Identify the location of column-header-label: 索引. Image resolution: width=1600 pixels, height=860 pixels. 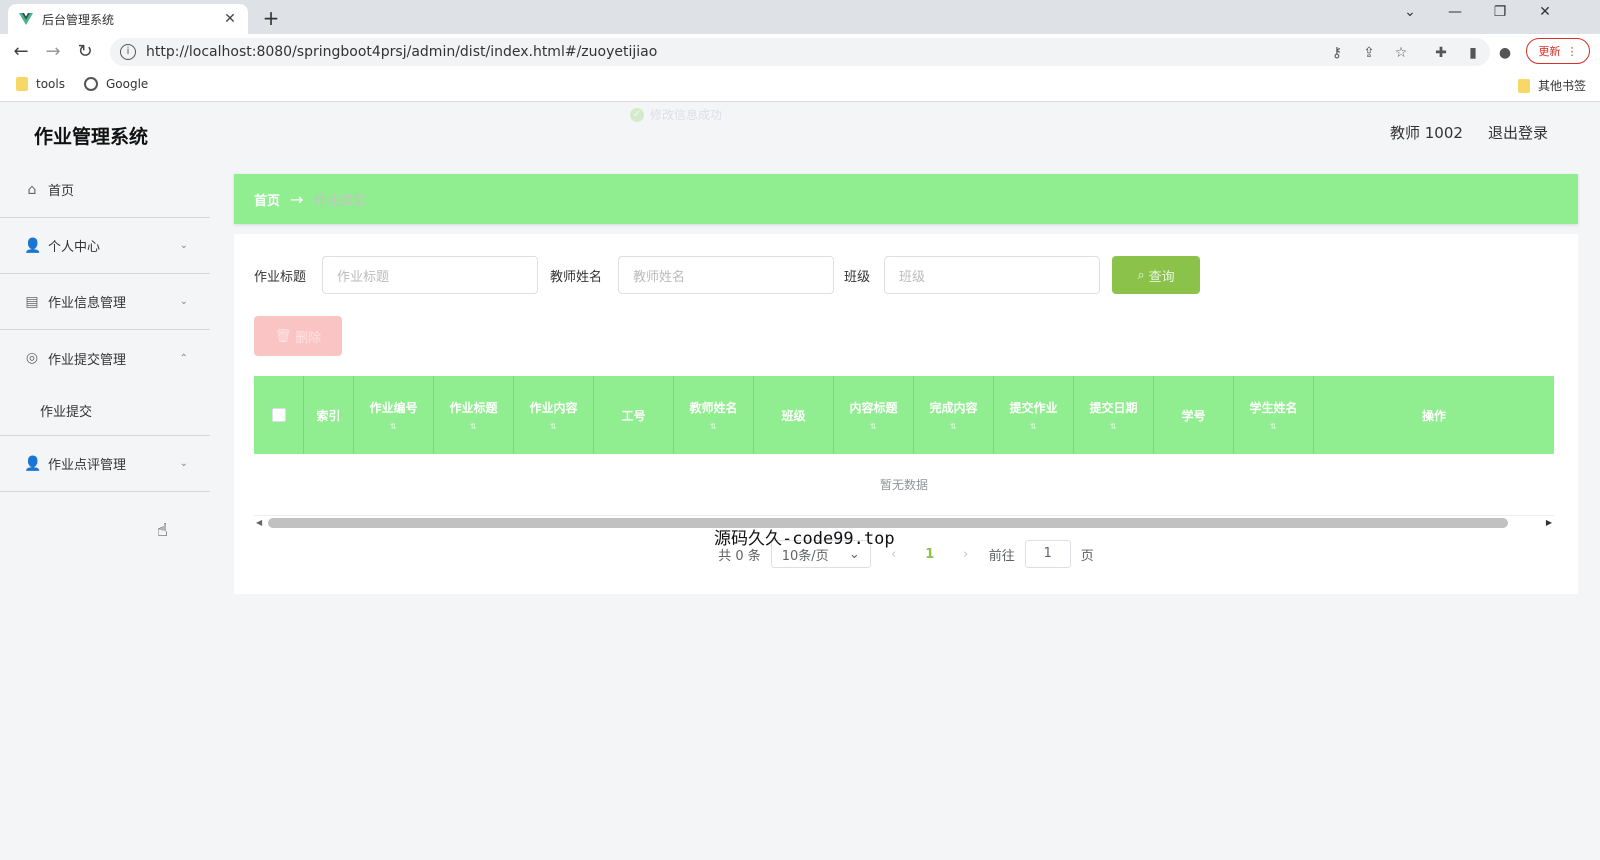
(328, 415).